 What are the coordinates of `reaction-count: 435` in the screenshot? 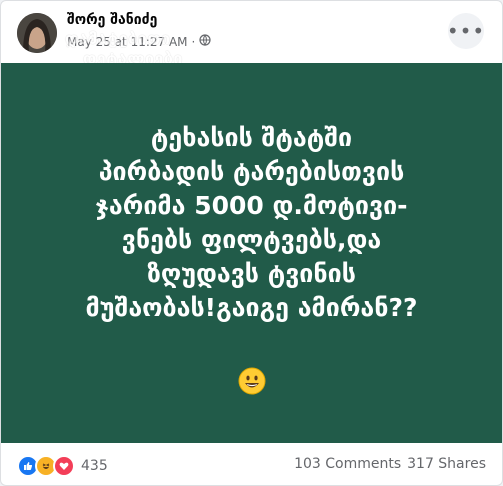 It's located at (94, 466).